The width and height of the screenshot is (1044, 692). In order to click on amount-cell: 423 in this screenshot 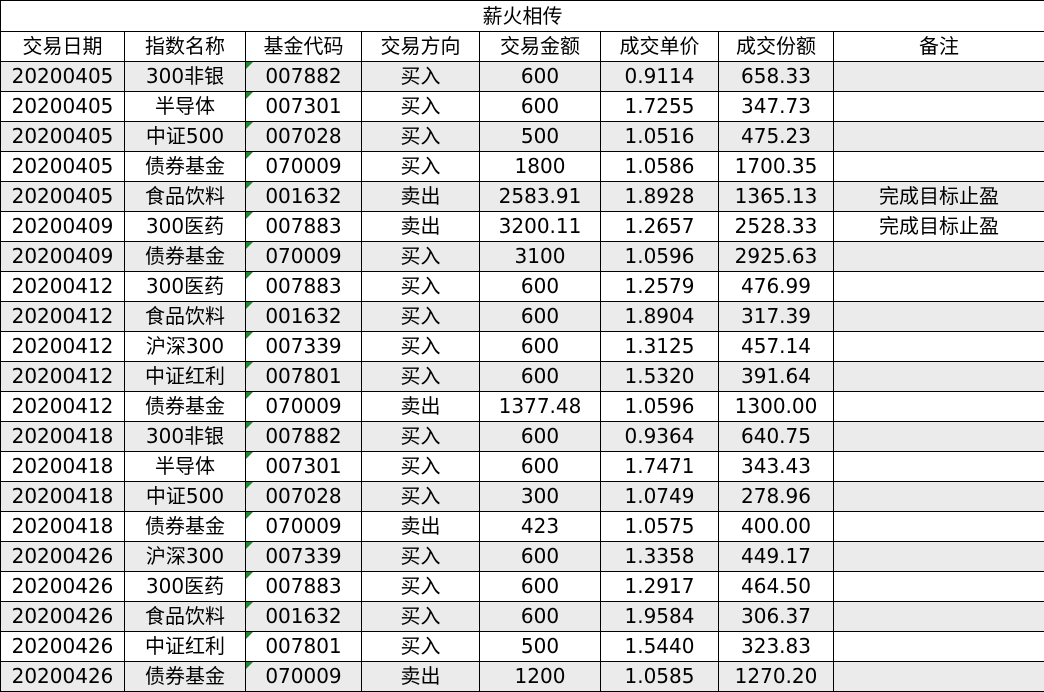, I will do `click(540, 527)`.